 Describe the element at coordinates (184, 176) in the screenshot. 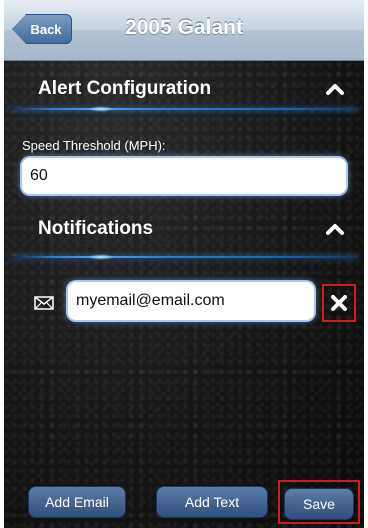

I see `speed-threshold-input: 60` at that location.